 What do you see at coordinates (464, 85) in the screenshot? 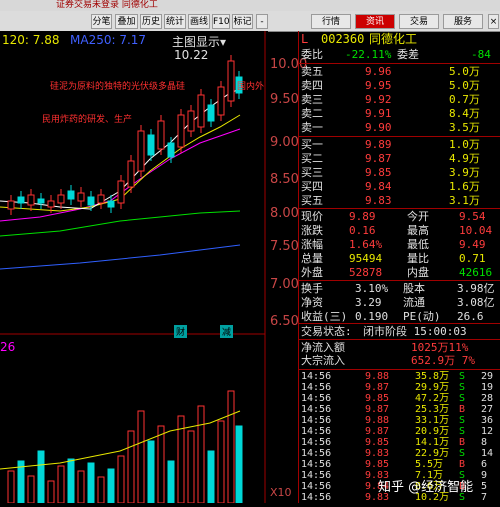
I see `ask-volume: 5.0万` at bounding box center [464, 85].